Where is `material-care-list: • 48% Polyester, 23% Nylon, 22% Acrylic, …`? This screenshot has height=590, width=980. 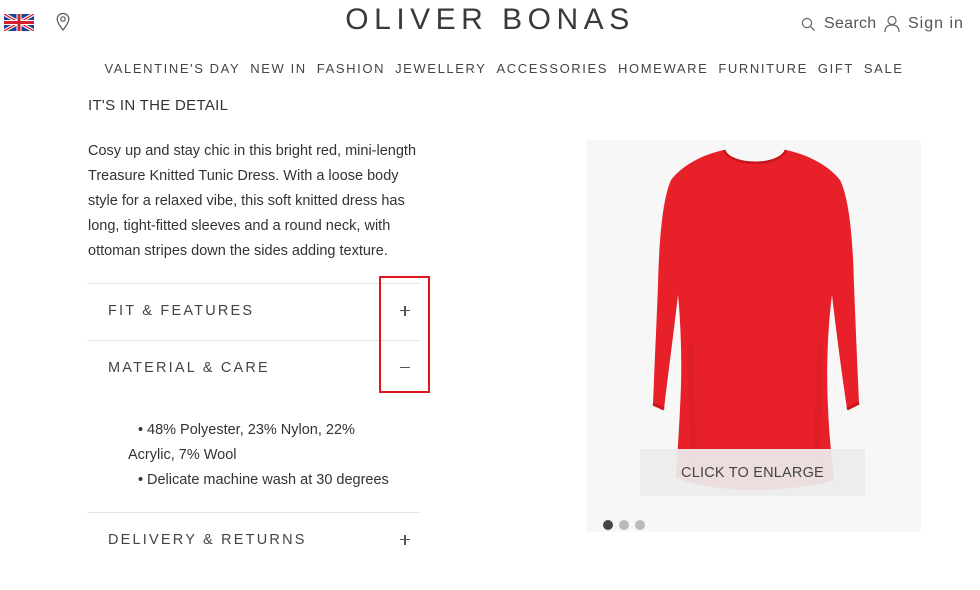 material-care-list: • 48% Polyester, 23% Nylon, 22% Acrylic, … is located at coordinates (263, 455).